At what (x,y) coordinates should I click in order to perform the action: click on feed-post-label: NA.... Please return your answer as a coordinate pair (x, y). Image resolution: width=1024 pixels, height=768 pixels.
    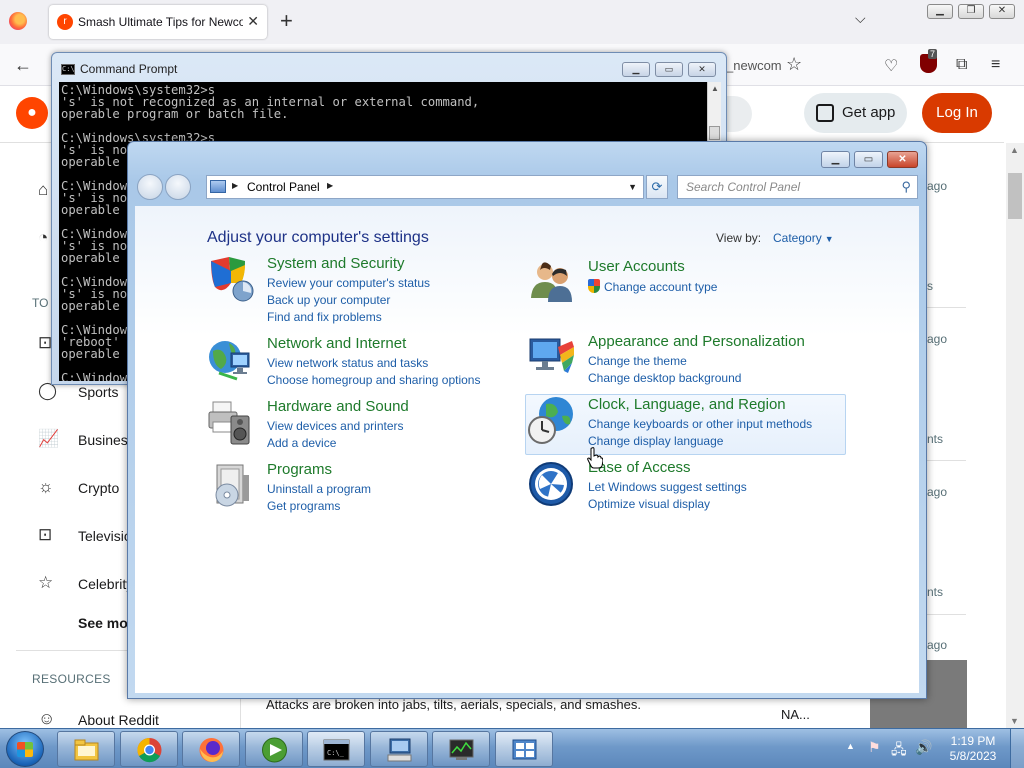
    Looking at the image, I should click on (795, 714).